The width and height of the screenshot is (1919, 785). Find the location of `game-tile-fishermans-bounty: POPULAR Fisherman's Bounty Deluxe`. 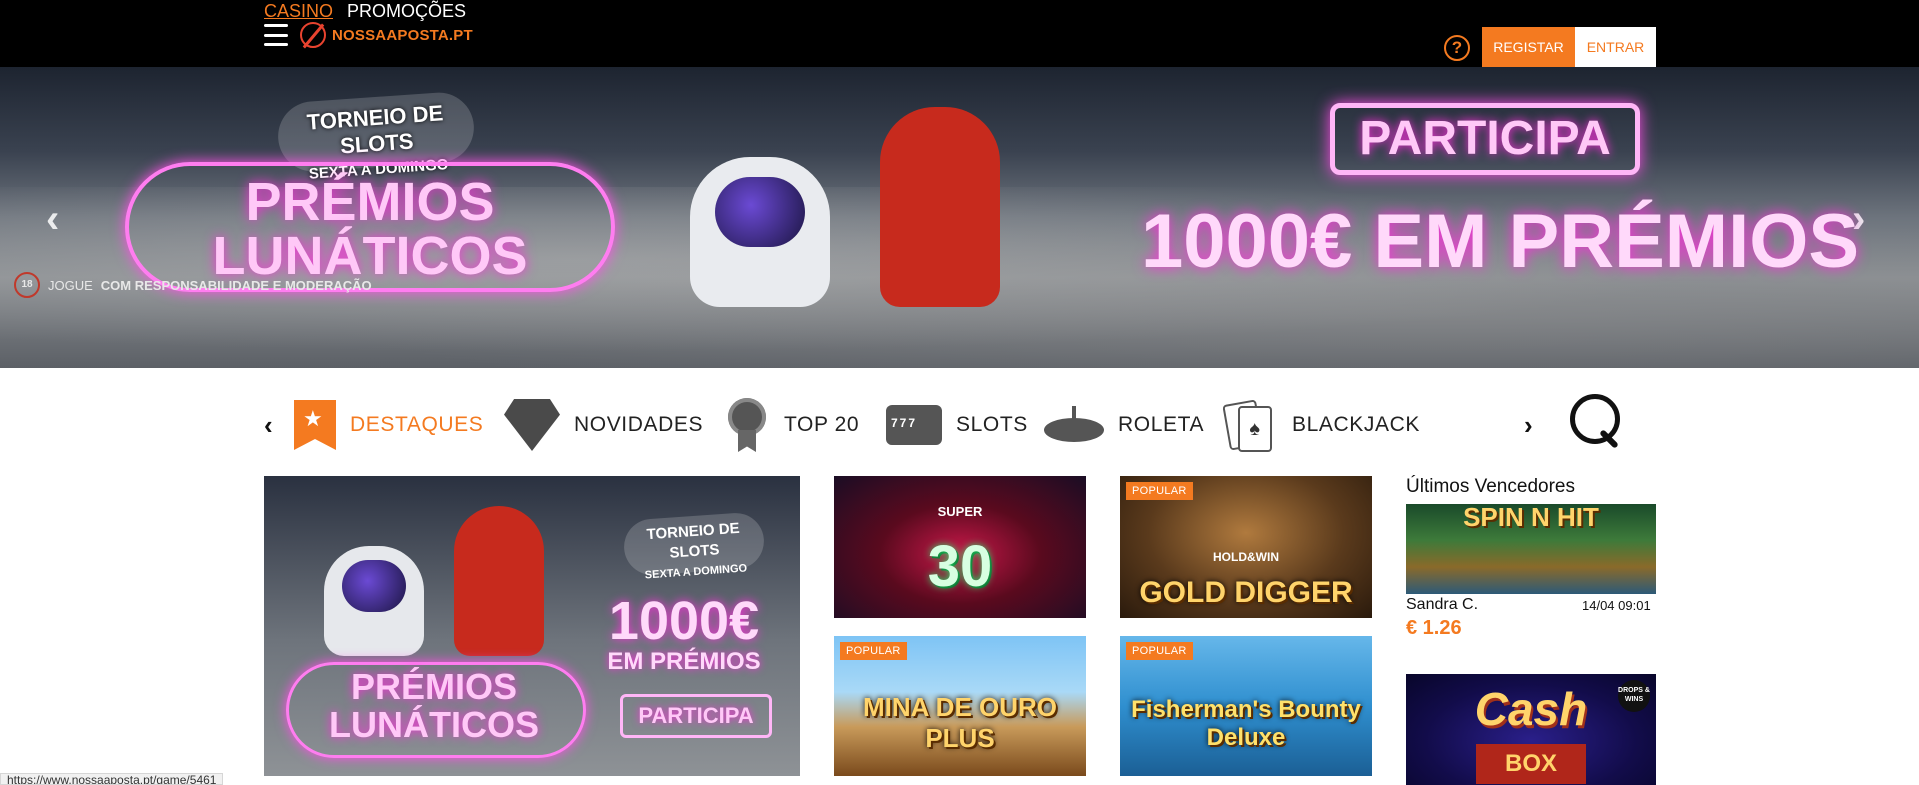

game-tile-fishermans-bounty: POPULAR Fisherman's Bounty Deluxe is located at coordinates (1246, 706).